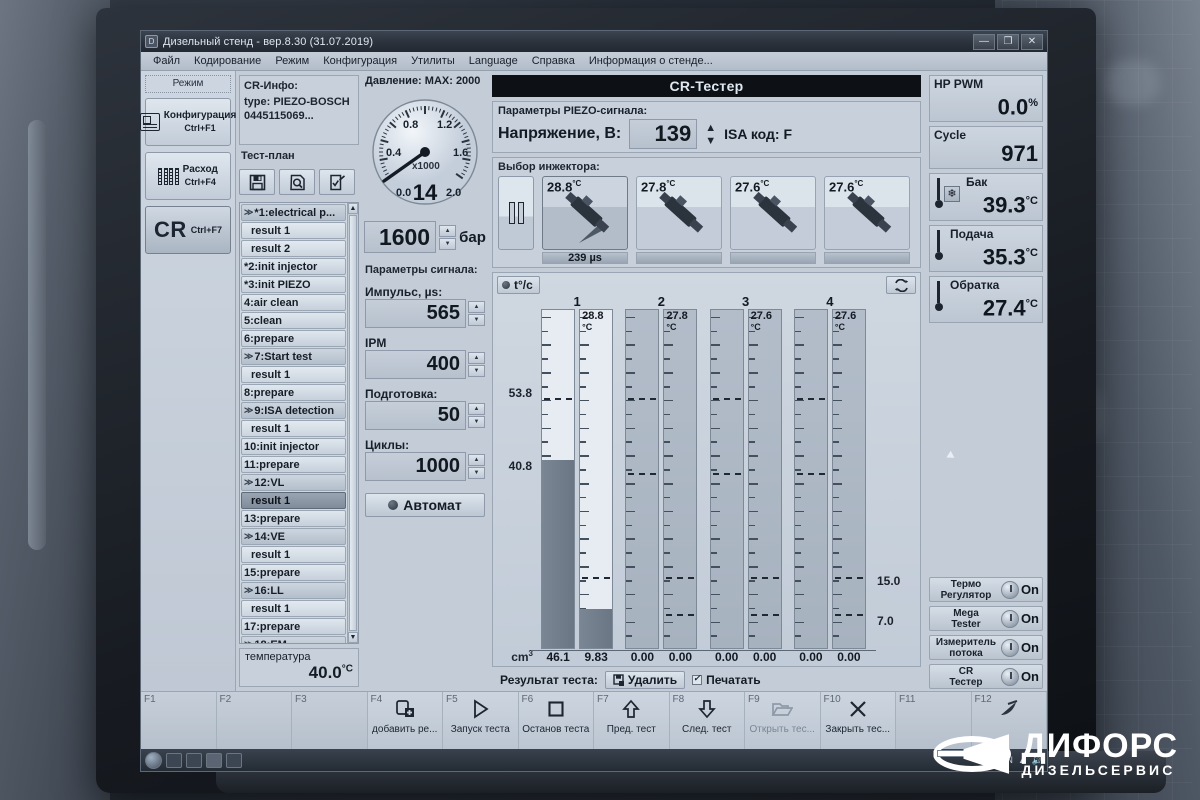  What do you see at coordinates (214, 760) in the screenshot?
I see `taskbar-item-active` at bounding box center [214, 760].